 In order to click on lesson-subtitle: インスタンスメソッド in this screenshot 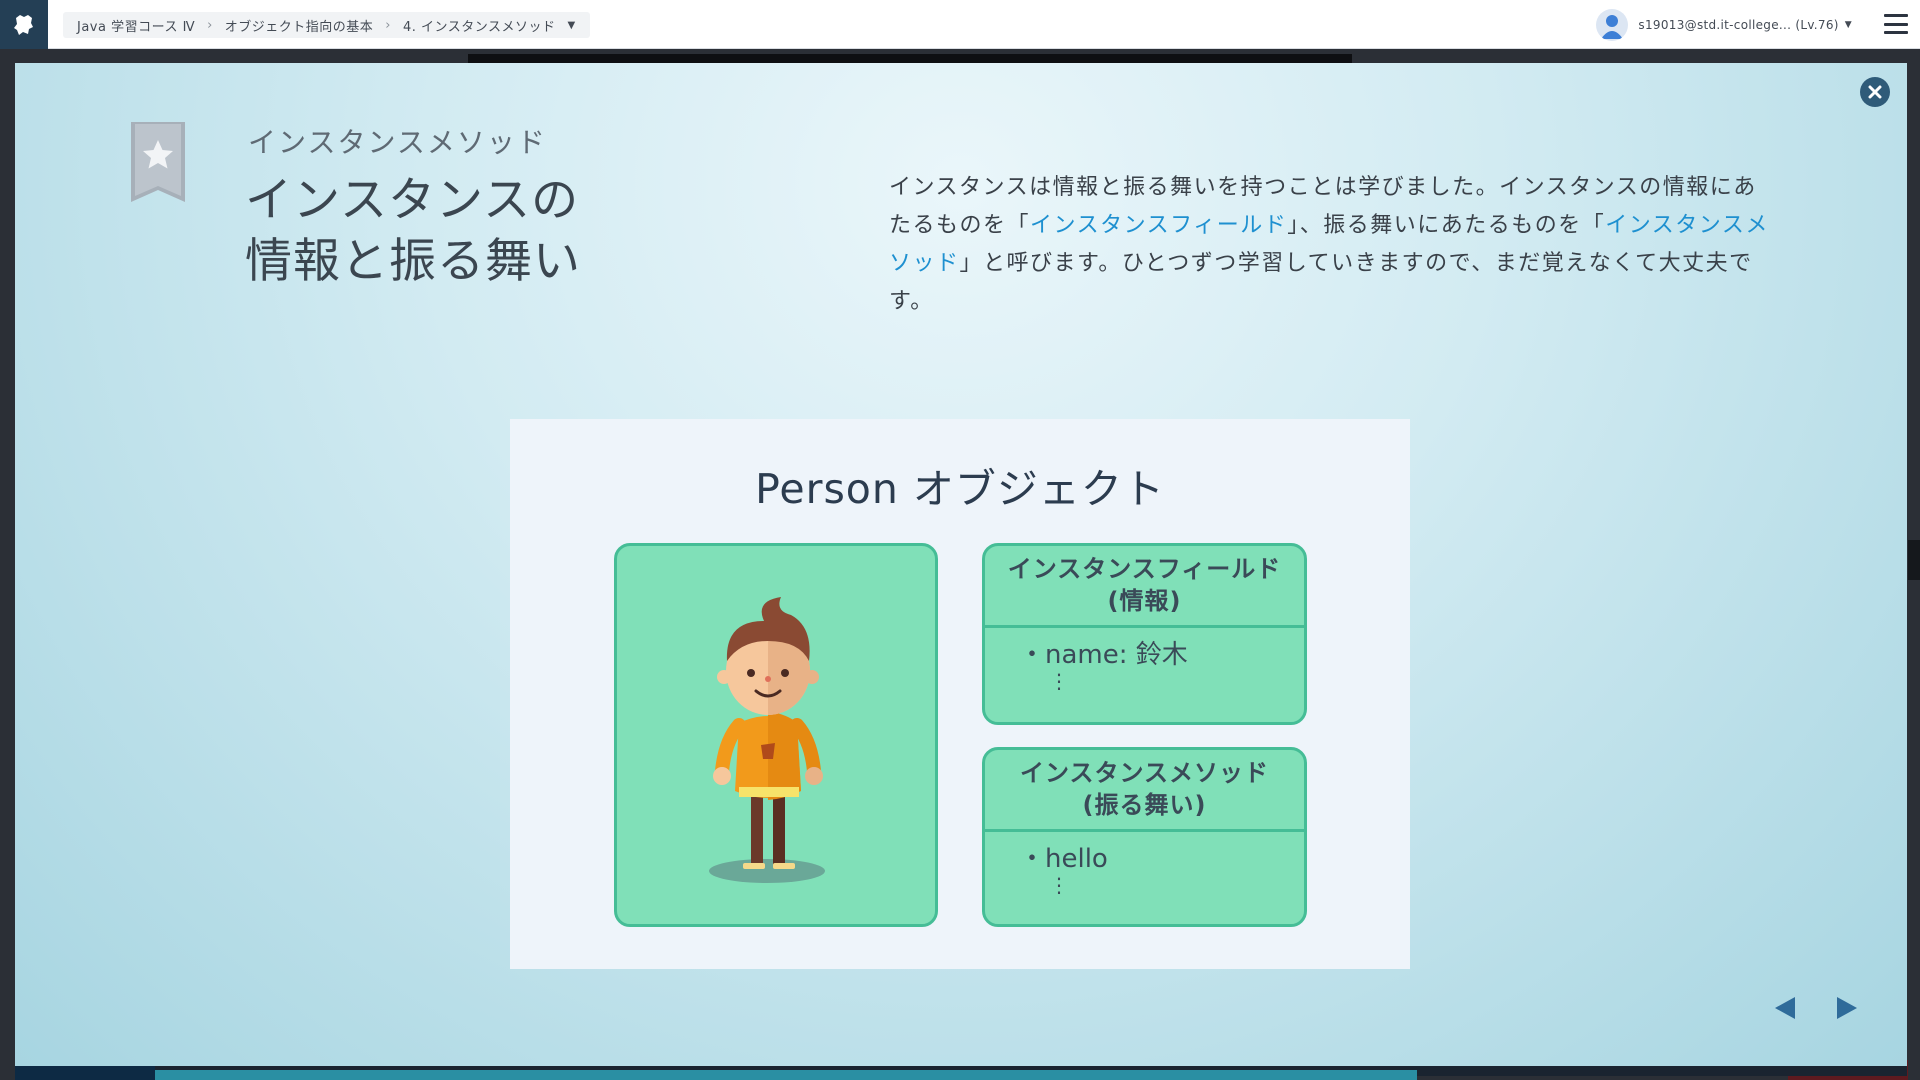, I will do `click(397, 142)`.